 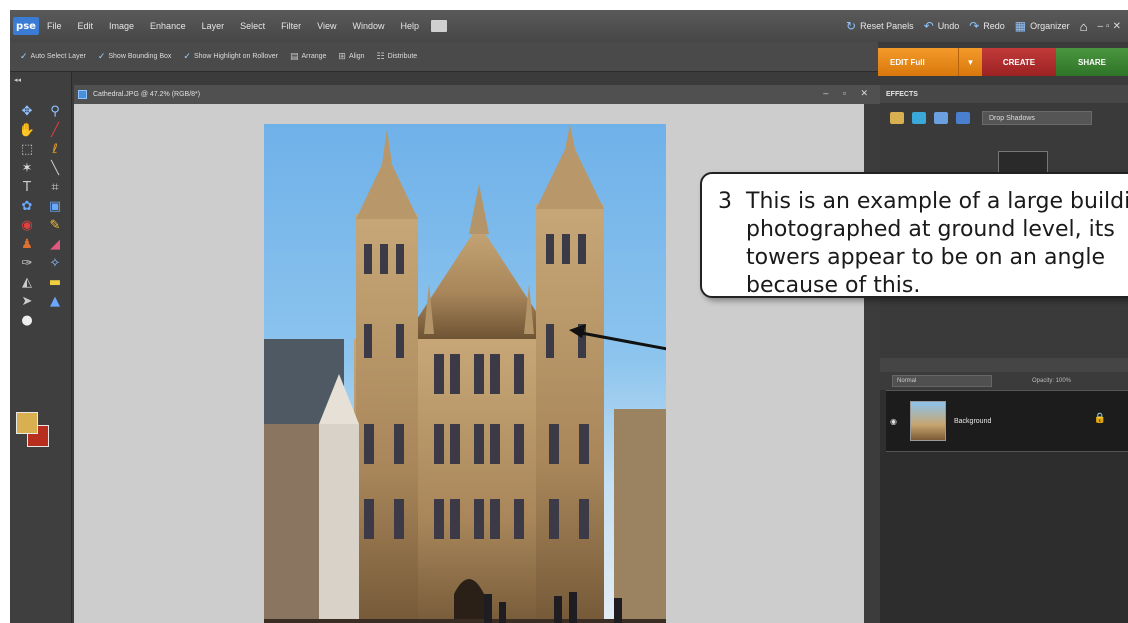 What do you see at coordinates (27, 187) in the screenshot?
I see `type-tool-icon: T` at bounding box center [27, 187].